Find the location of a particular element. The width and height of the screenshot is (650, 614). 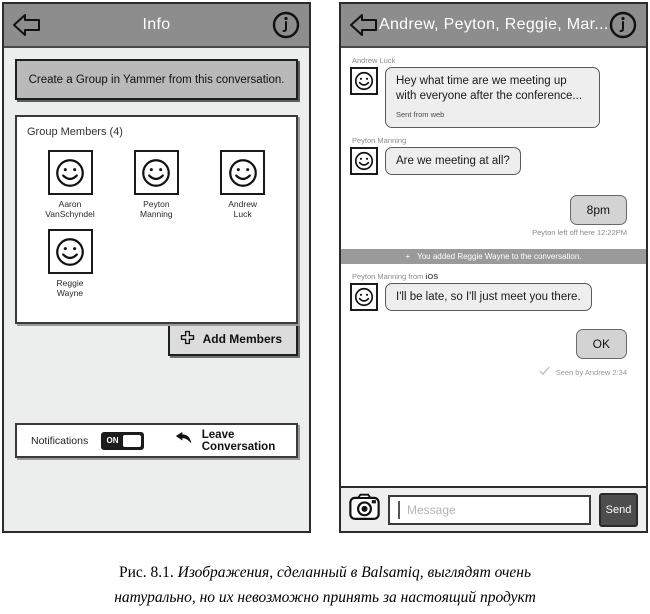

member-tile: Peyton Manning is located at coordinates (156, 184).